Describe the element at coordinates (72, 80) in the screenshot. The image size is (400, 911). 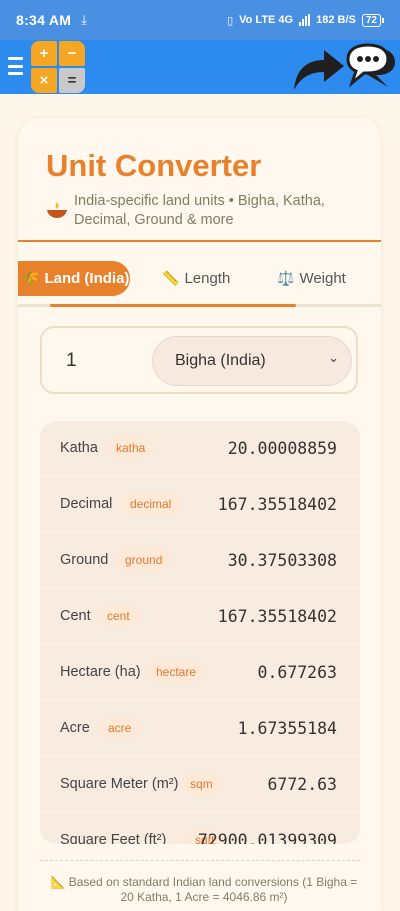
I see `logo-equals: =` at that location.